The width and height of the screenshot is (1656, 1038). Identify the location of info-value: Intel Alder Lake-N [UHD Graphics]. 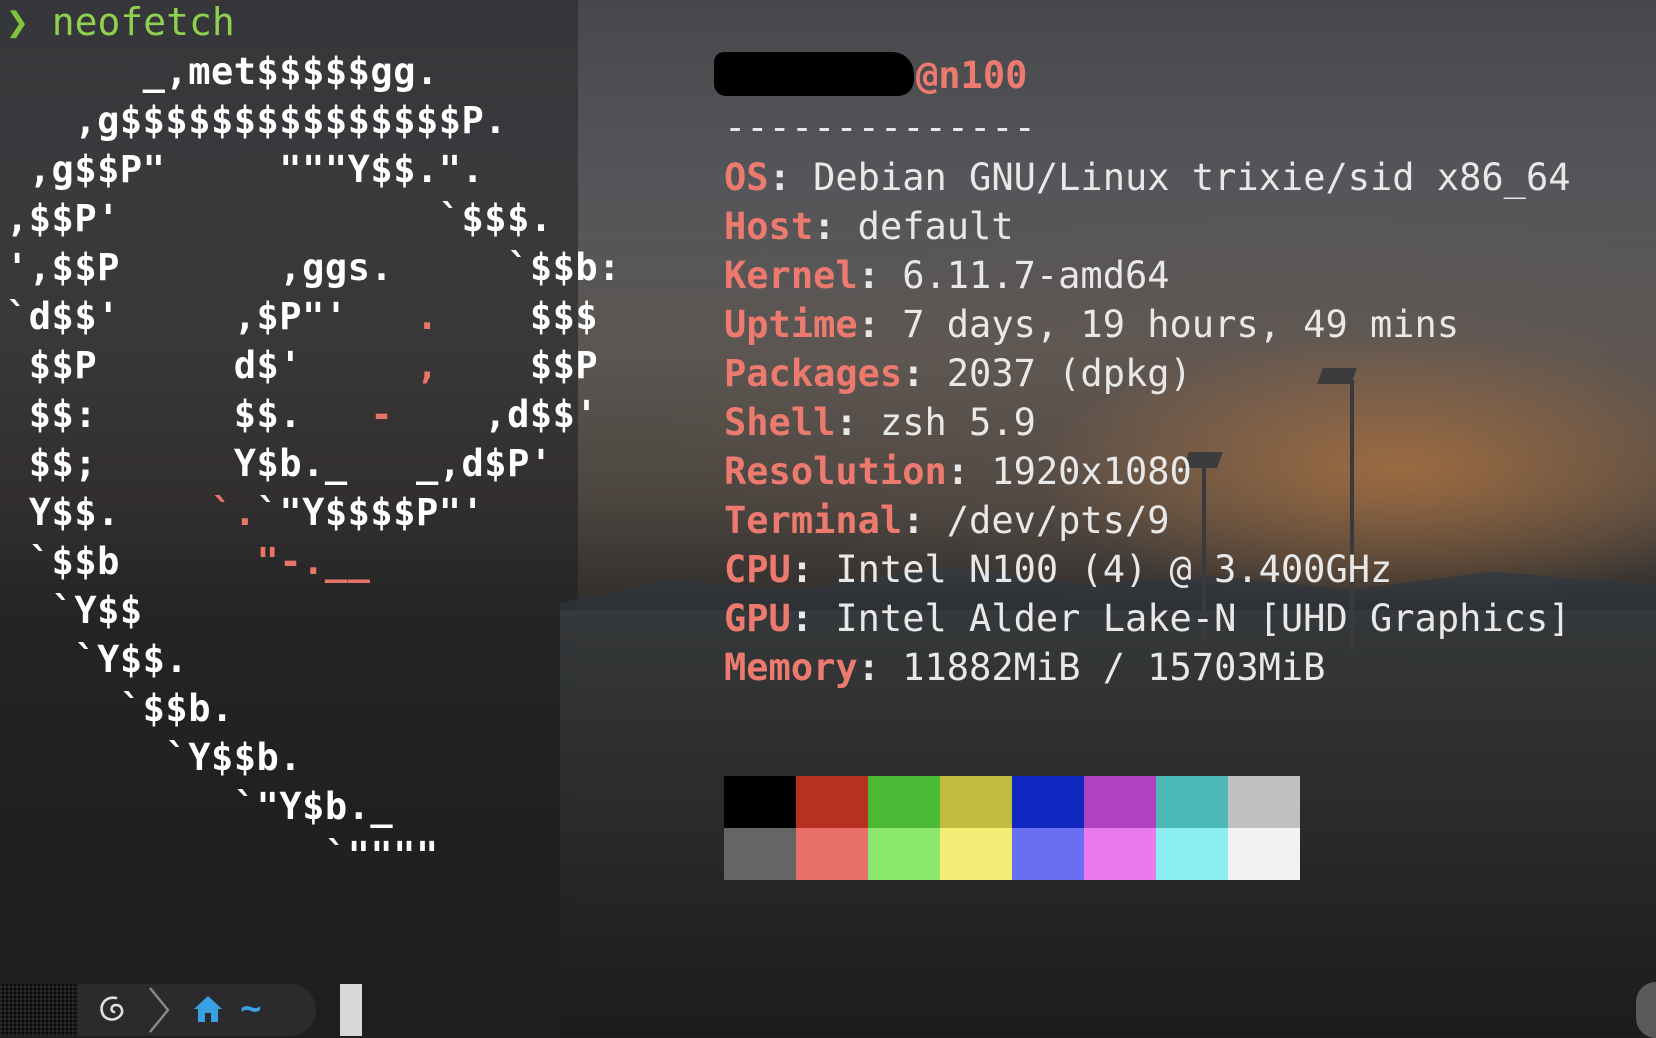
(1192, 618).